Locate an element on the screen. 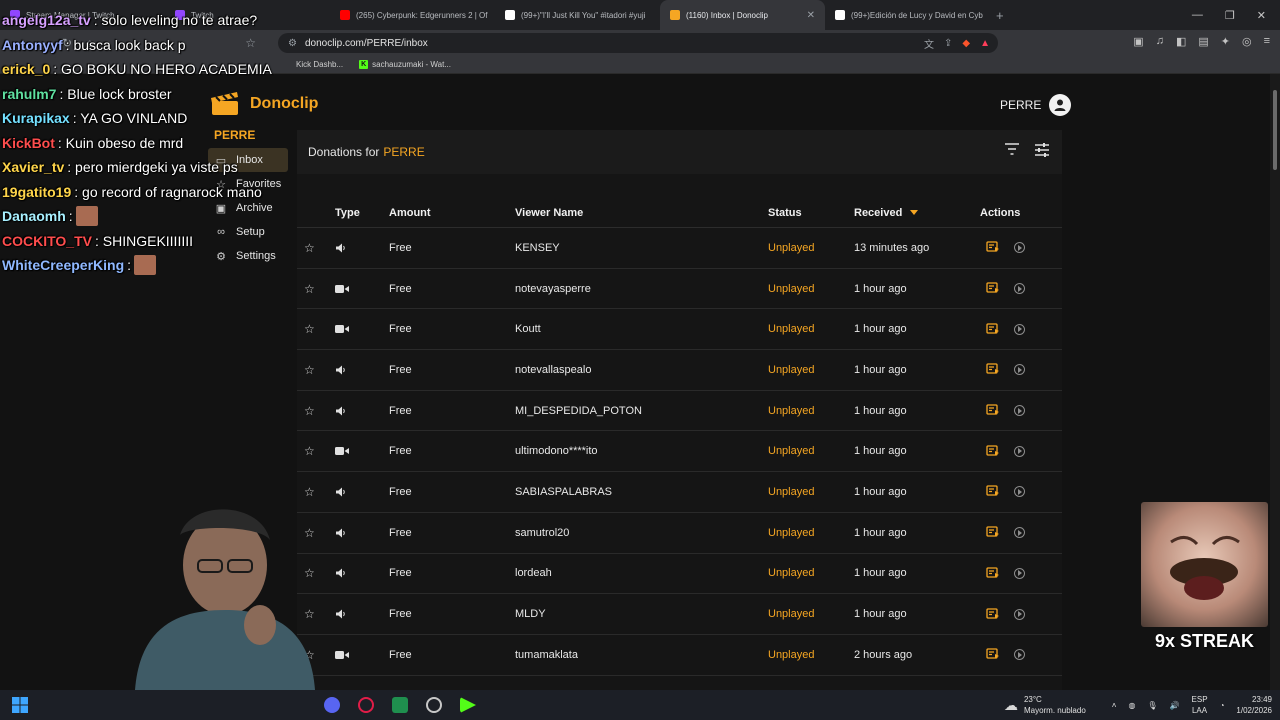 This screenshot has height=720, width=1280. filter-icon is located at coordinates (1012, 149).